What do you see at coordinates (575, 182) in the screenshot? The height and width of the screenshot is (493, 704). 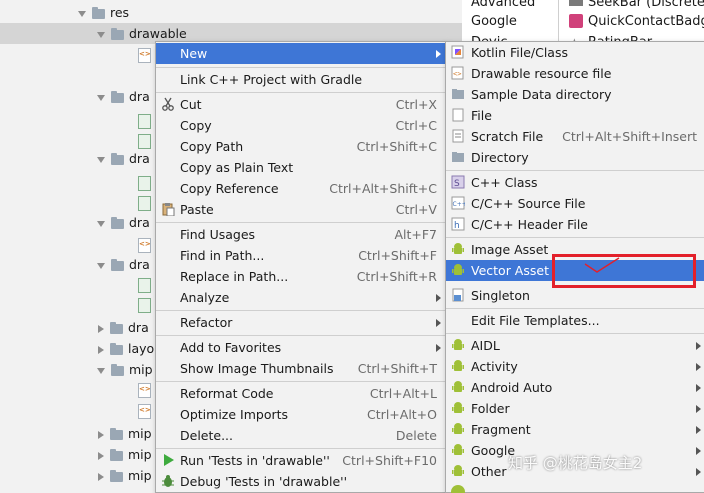 I see `submenu-item-cpp-class: S C++ Class` at bounding box center [575, 182].